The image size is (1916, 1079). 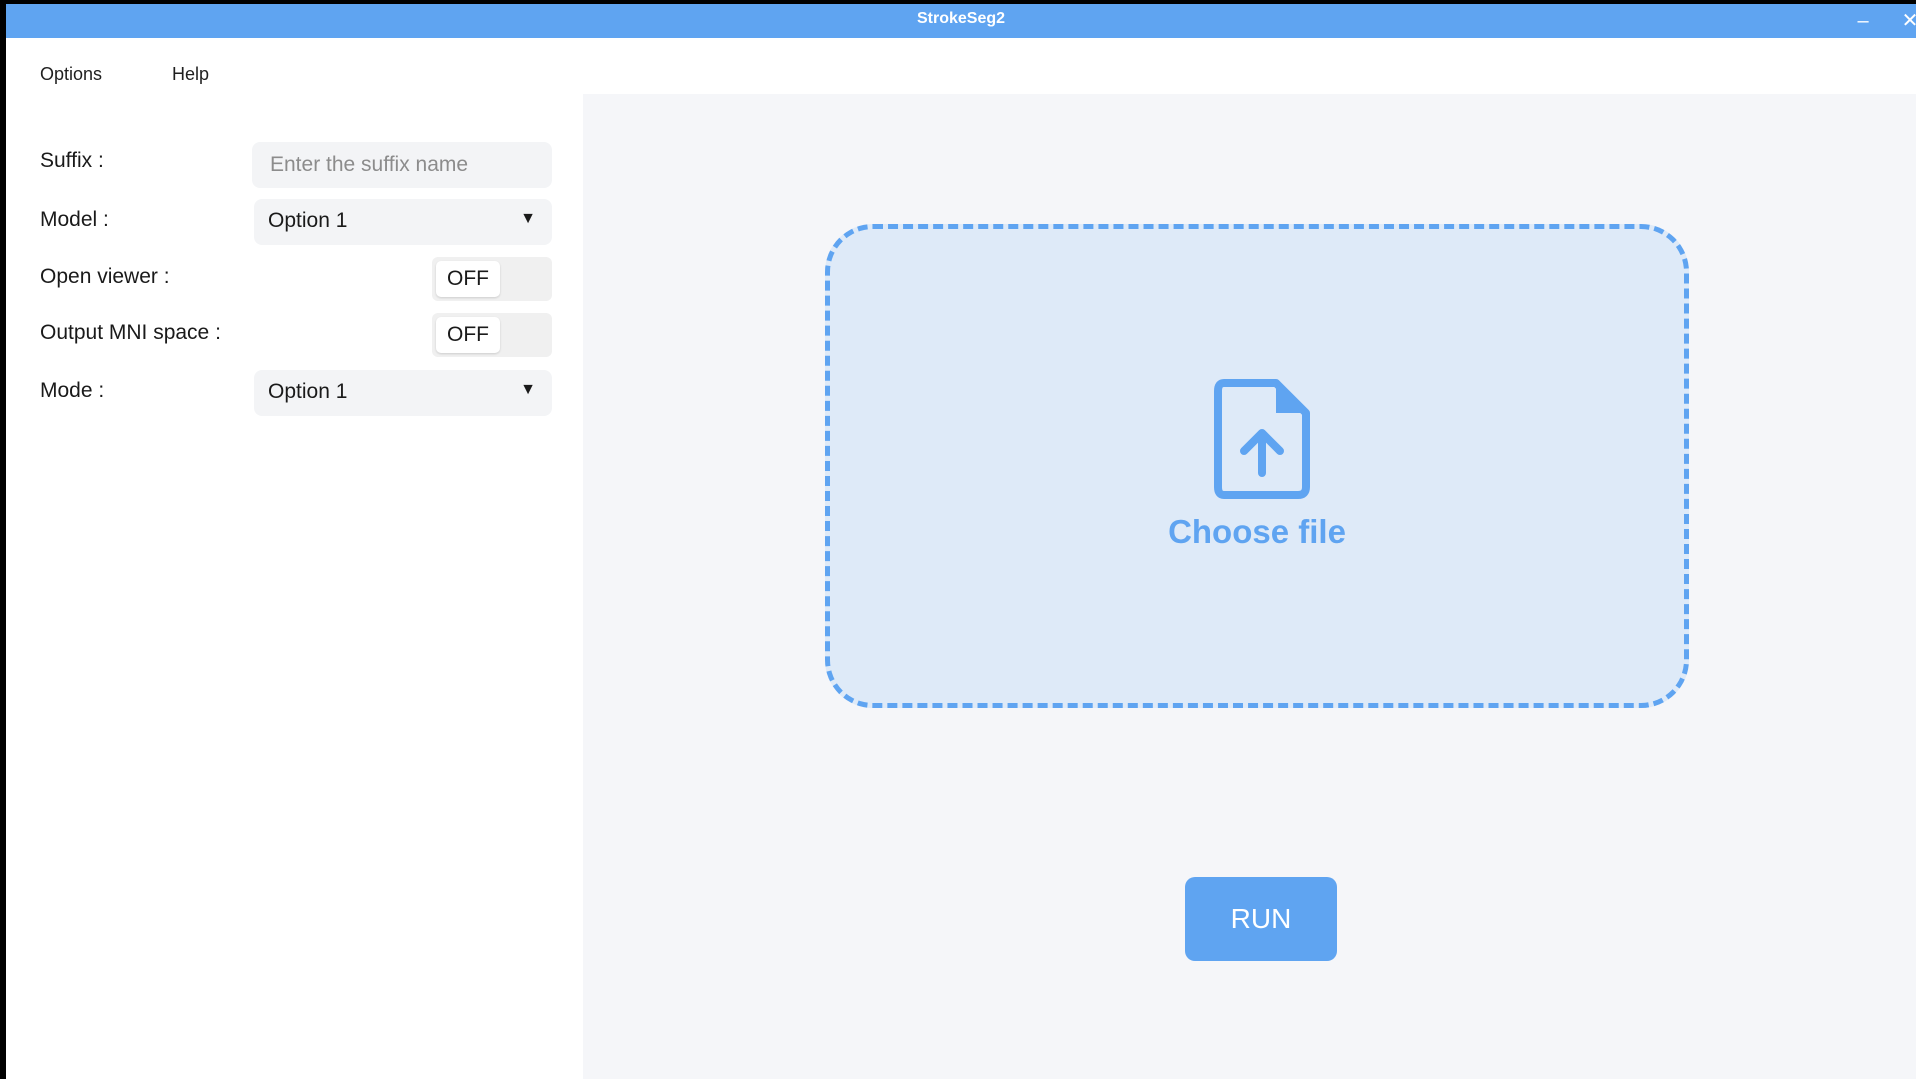 I want to click on mode-label: Mode :, so click(x=72, y=390).